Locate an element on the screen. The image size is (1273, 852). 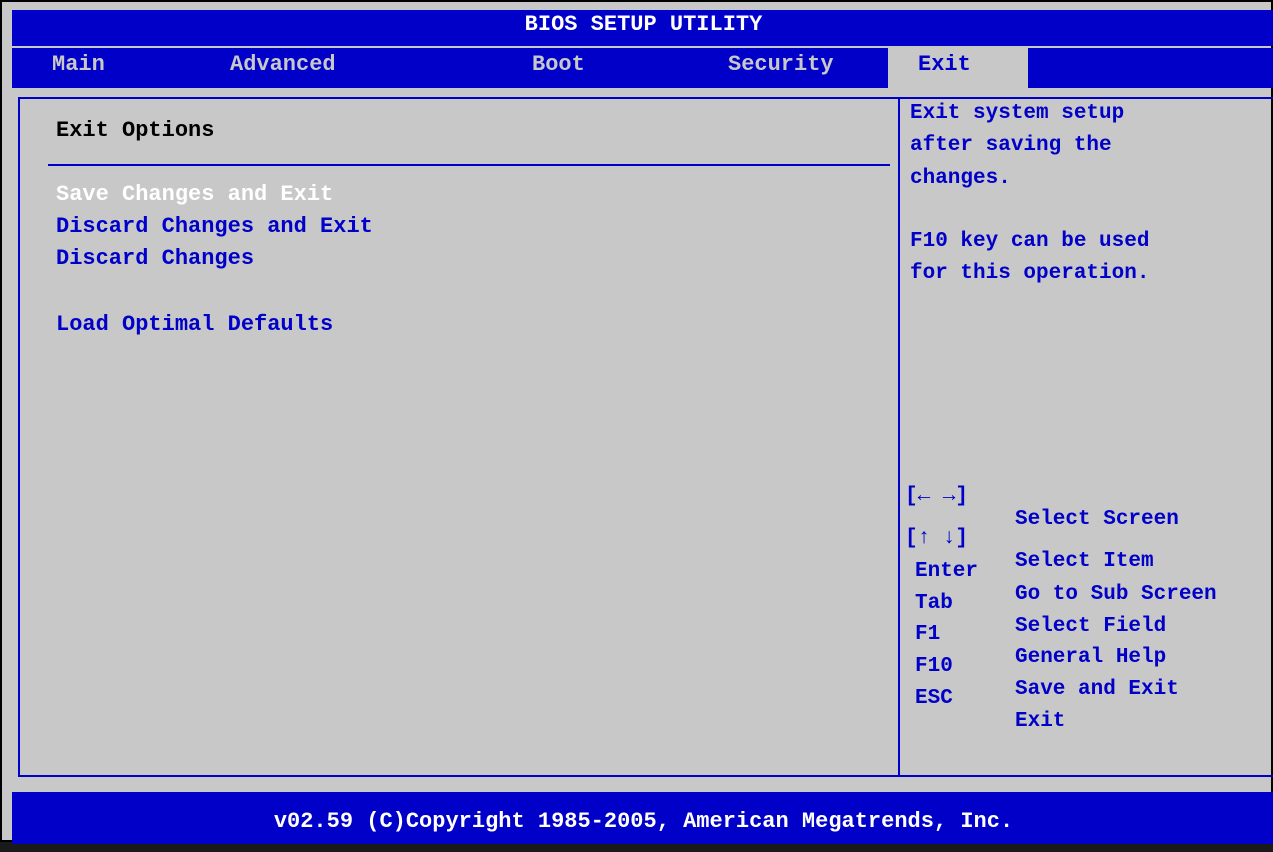
tab-main: Main is located at coordinates (78, 68).